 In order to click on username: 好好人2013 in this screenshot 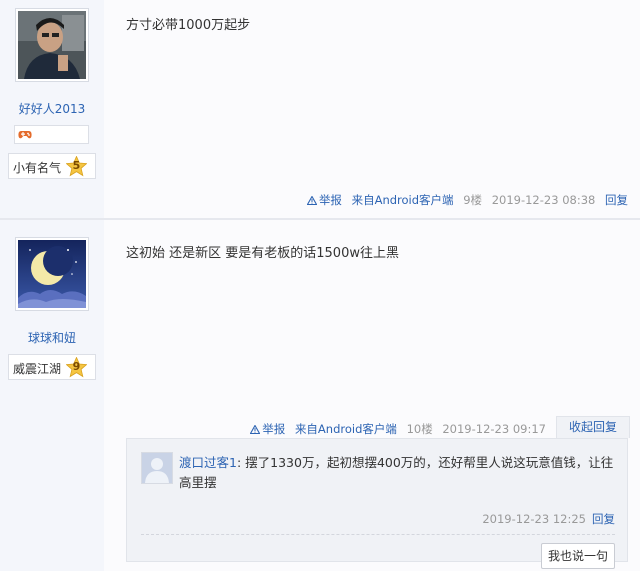, I will do `click(52, 108)`.